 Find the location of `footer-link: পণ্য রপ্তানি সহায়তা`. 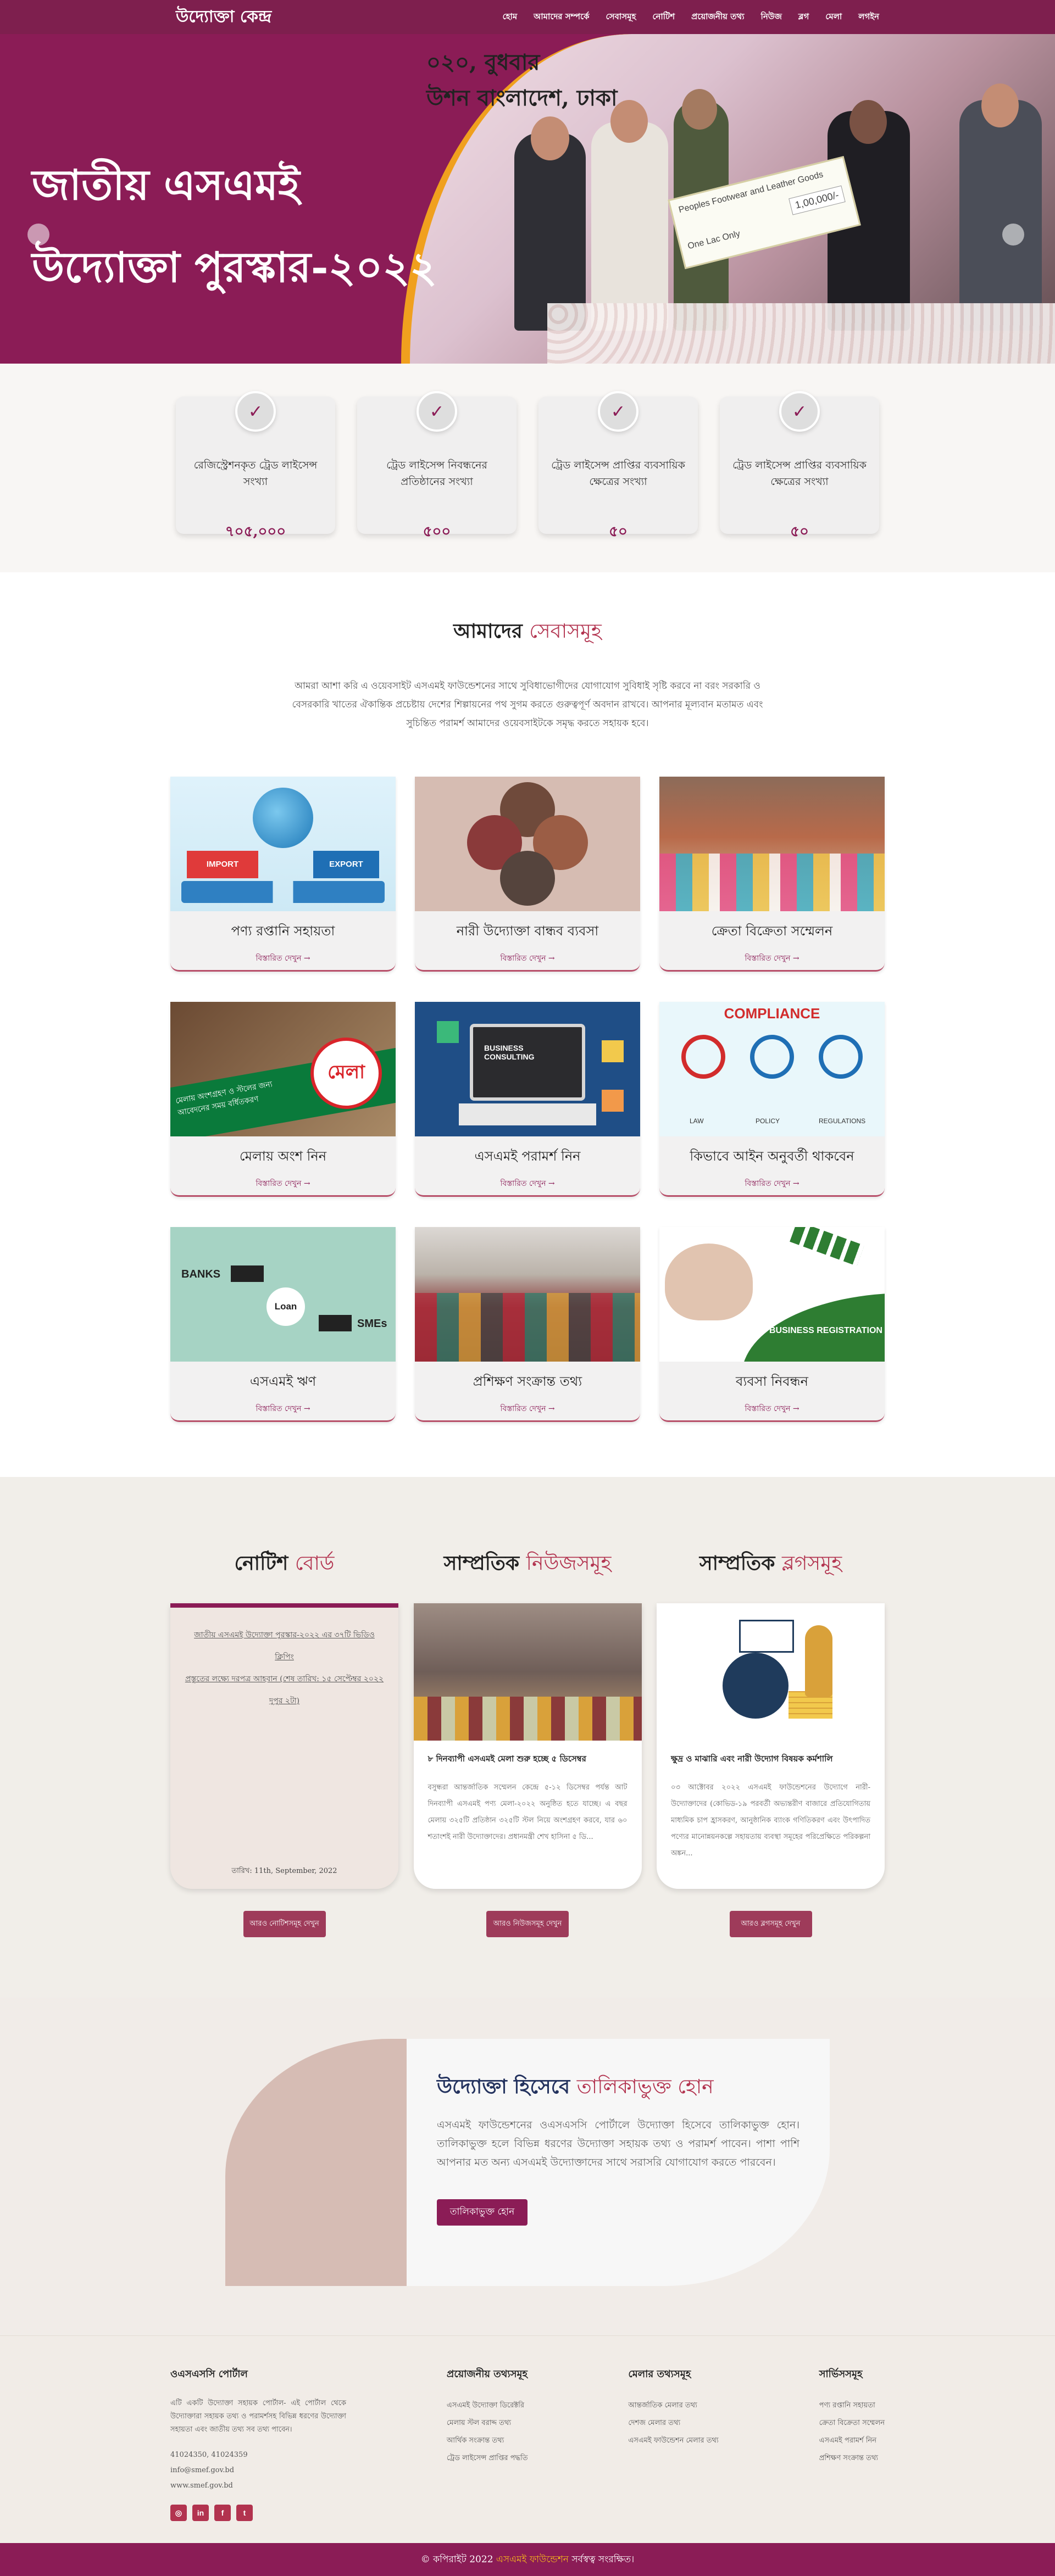

footer-link: পণ্য রপ্তানি সহায়তা is located at coordinates (852, 2406).